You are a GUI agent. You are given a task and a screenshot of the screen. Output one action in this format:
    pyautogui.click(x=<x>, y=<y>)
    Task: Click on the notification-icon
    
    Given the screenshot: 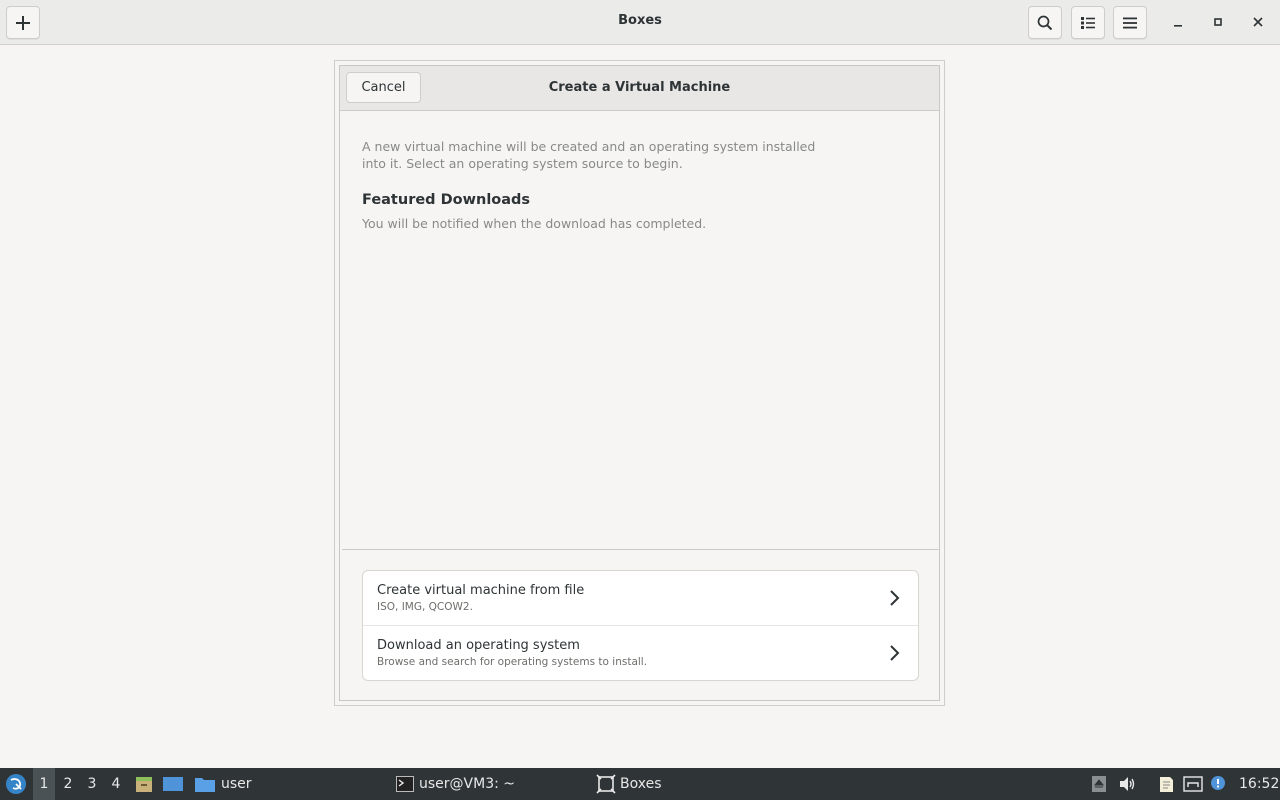 What is the action you would take?
    pyautogui.click(x=1218, y=783)
    